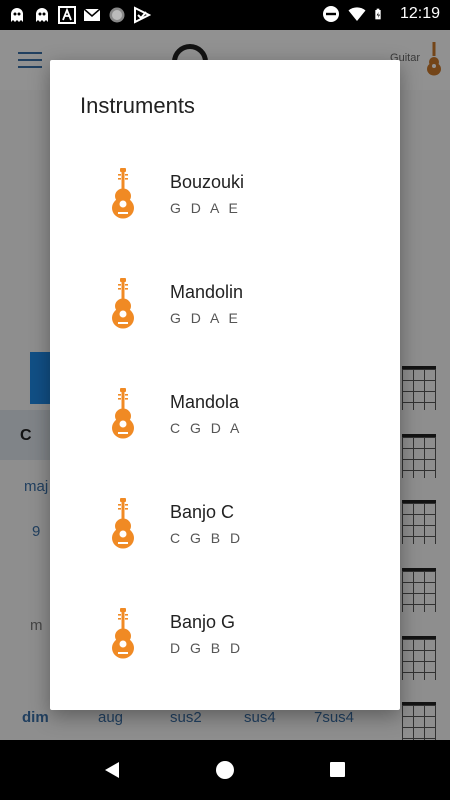  I want to click on battery-icon, so click(378, 14).